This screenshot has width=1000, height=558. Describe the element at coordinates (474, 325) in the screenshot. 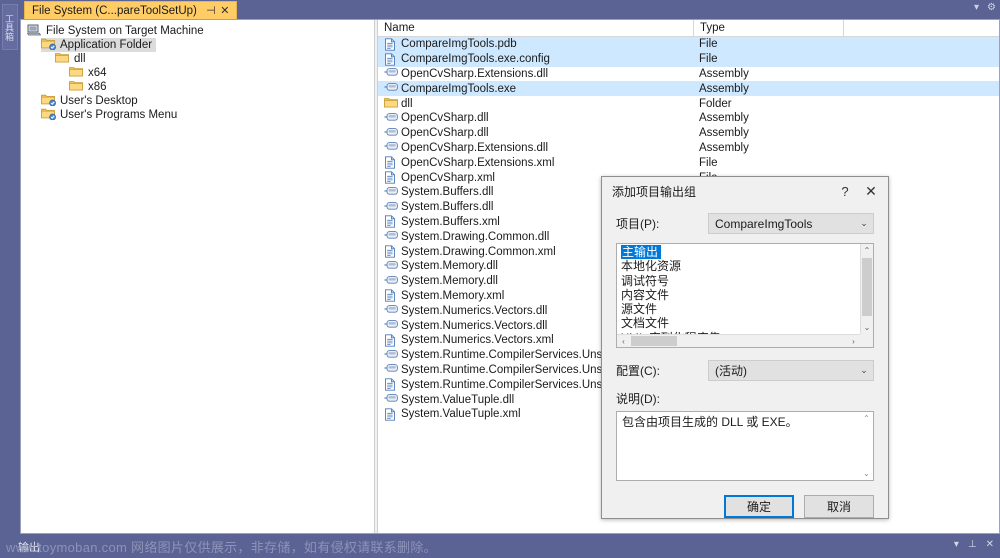

I see `file-name-label: System.Numerics.Vectors.dll` at that location.